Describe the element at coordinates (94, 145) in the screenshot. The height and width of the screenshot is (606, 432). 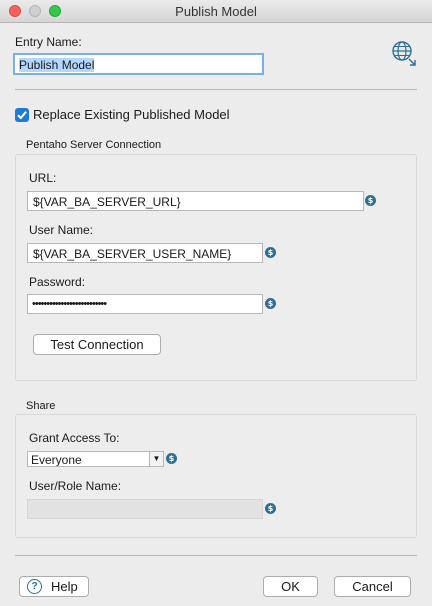
I see `connection-group-label: Pentaho Server Connection` at that location.